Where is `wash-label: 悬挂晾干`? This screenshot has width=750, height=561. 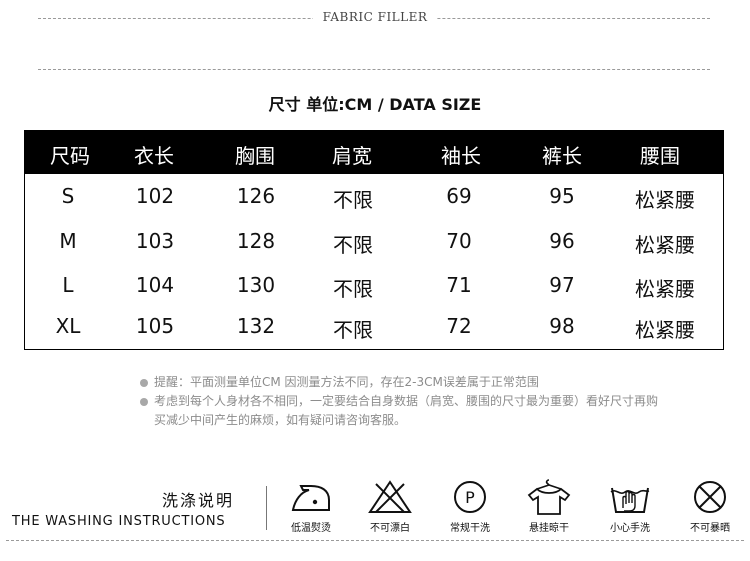 wash-label: 悬挂晾干 is located at coordinates (549, 528).